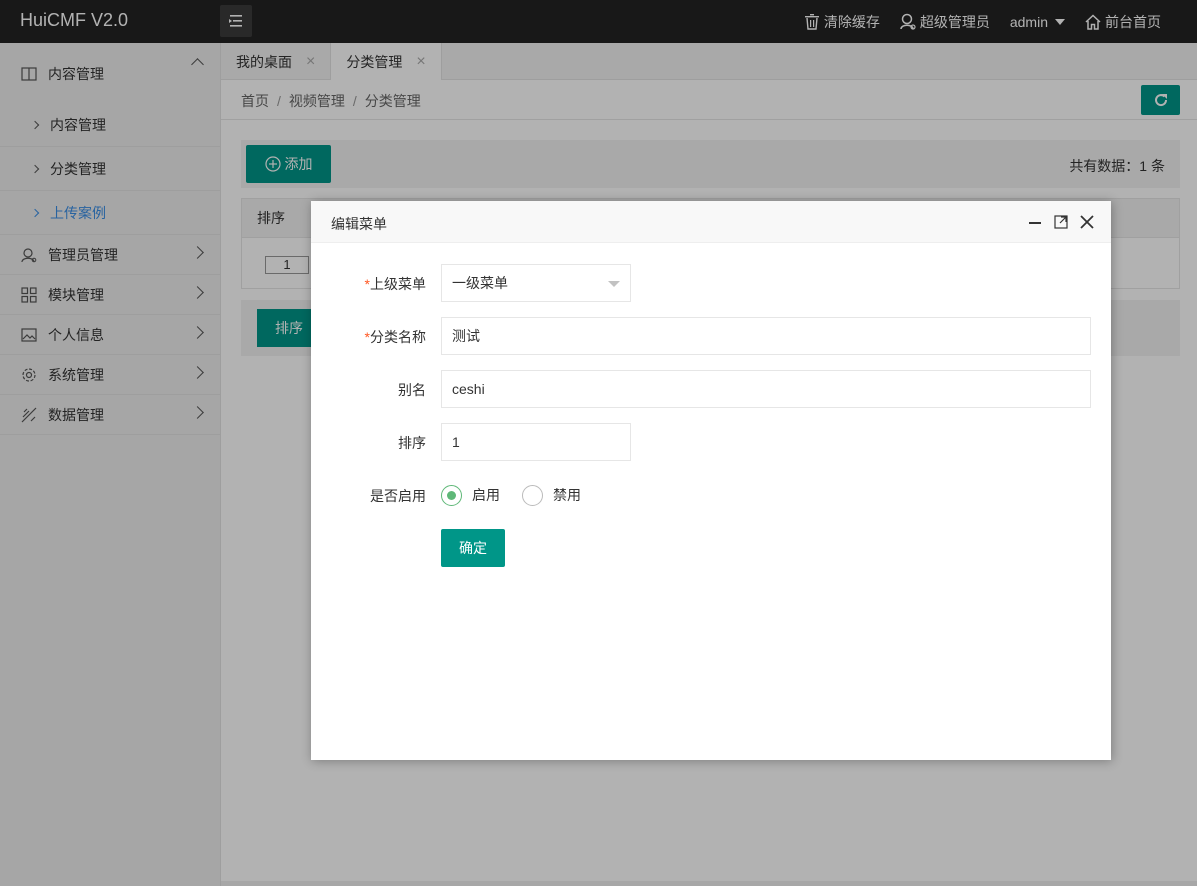 This screenshot has width=1197, height=886. Describe the element at coordinates (470, 495) in the screenshot. I see `radio-enable: 启用` at that location.